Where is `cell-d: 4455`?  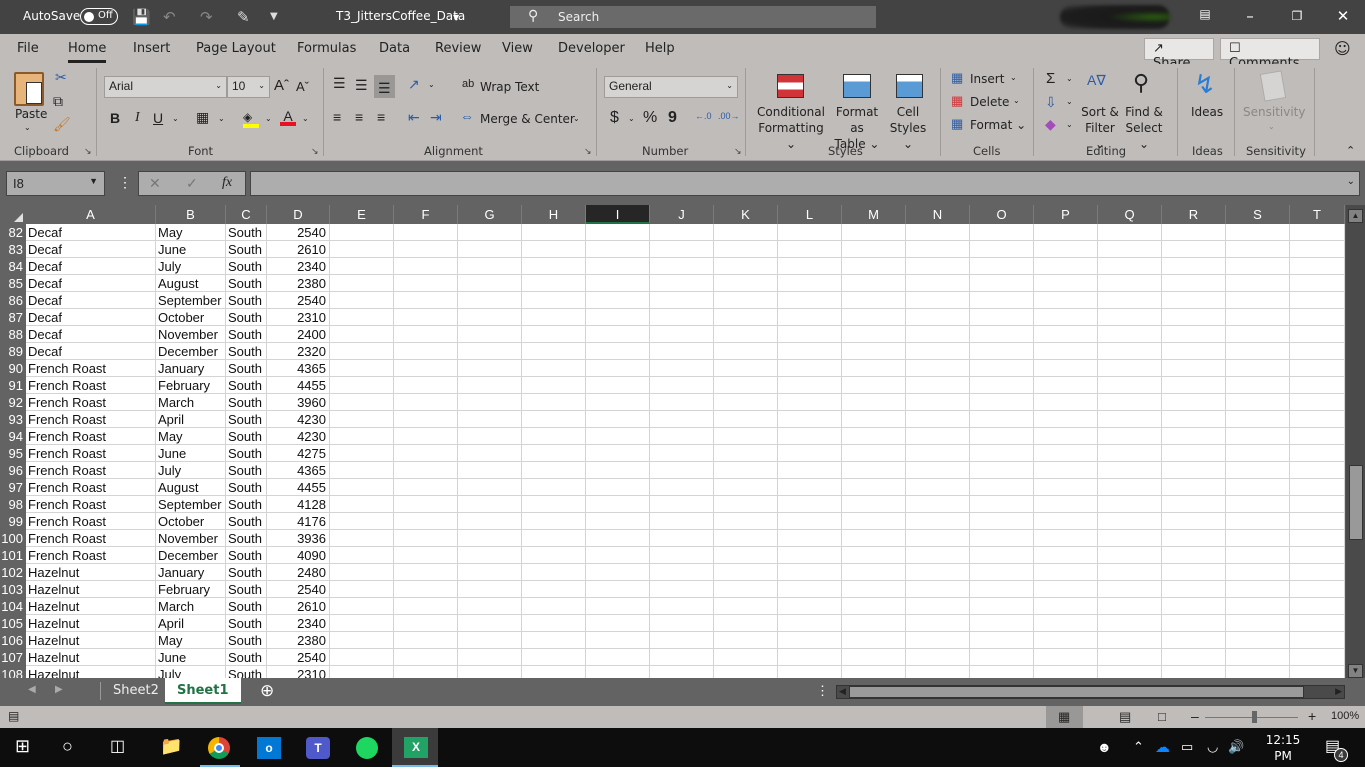 cell-d: 4455 is located at coordinates (298, 385).